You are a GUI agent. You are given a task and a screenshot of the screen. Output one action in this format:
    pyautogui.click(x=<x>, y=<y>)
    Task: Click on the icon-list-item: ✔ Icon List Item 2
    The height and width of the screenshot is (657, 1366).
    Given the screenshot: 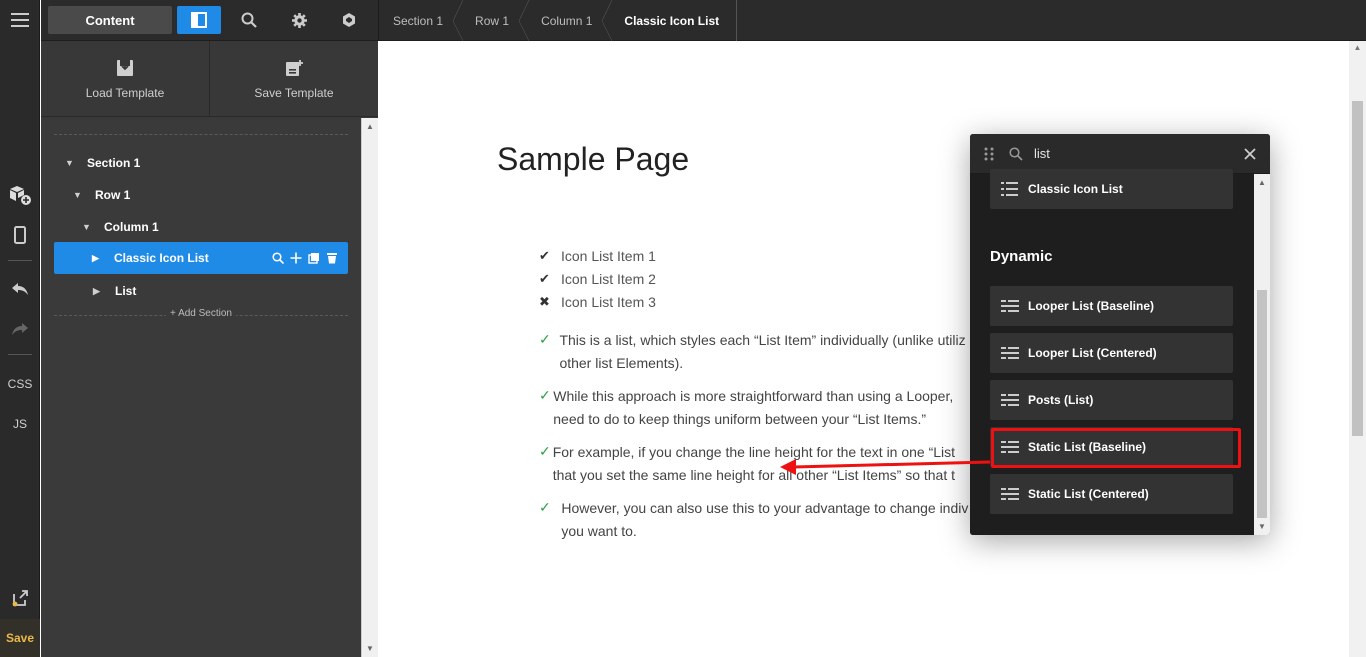 What is the action you would take?
    pyautogui.click(x=597, y=278)
    